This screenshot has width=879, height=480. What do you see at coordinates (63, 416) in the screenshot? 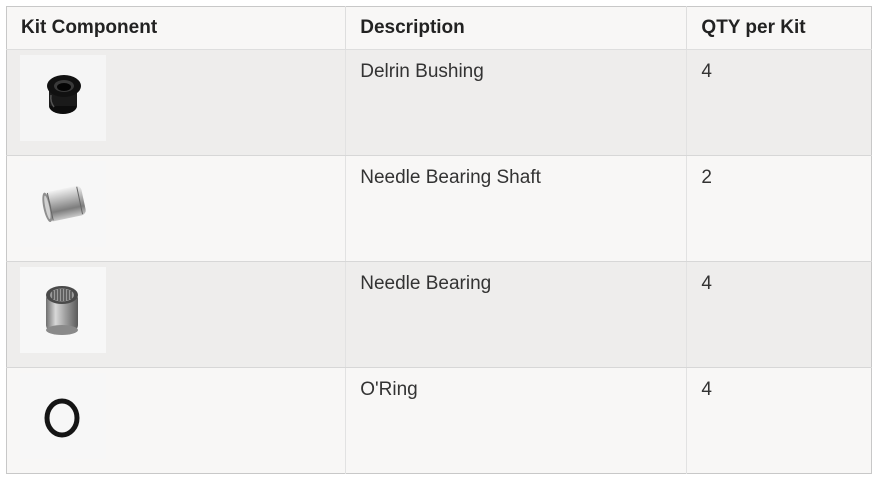
I see `o-ring-image` at bounding box center [63, 416].